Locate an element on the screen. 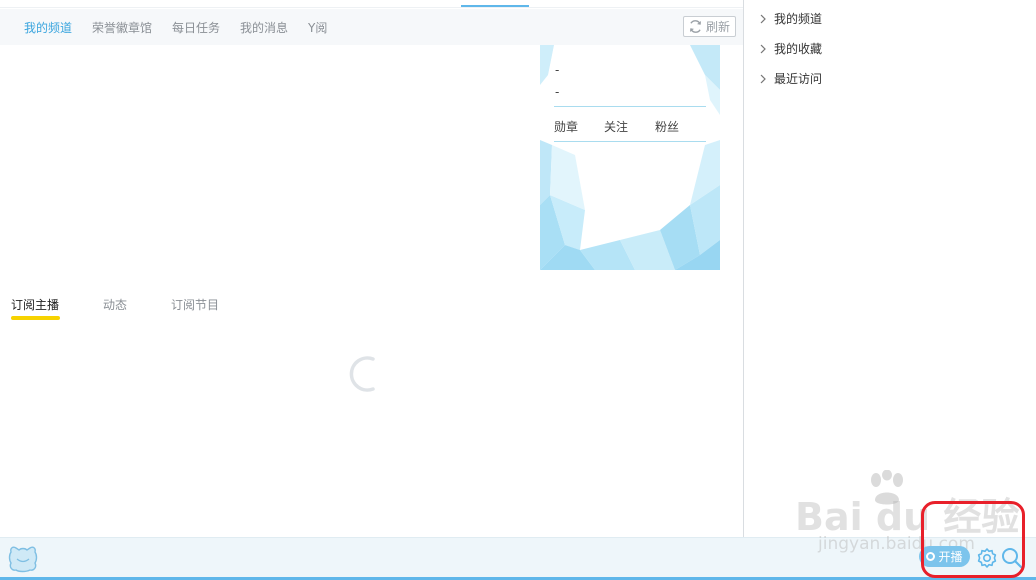 The height and width of the screenshot is (580, 1036). tree-item-my-favorites: 我的收藏 is located at coordinates (790, 48).